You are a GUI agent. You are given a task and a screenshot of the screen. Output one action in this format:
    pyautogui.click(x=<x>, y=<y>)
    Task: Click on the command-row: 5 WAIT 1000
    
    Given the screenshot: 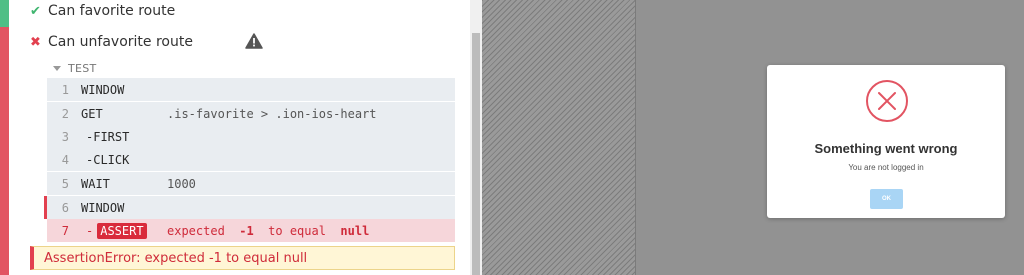 What is the action you would take?
    pyautogui.click(x=251, y=183)
    